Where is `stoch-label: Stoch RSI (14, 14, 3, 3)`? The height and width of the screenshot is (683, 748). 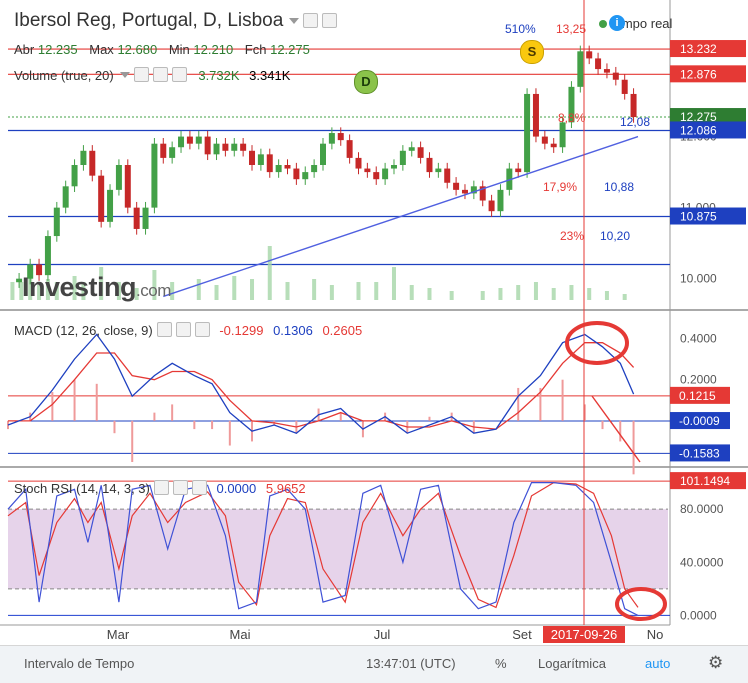 stoch-label: Stoch RSI (14, 14, 3, 3) is located at coordinates (82, 488).